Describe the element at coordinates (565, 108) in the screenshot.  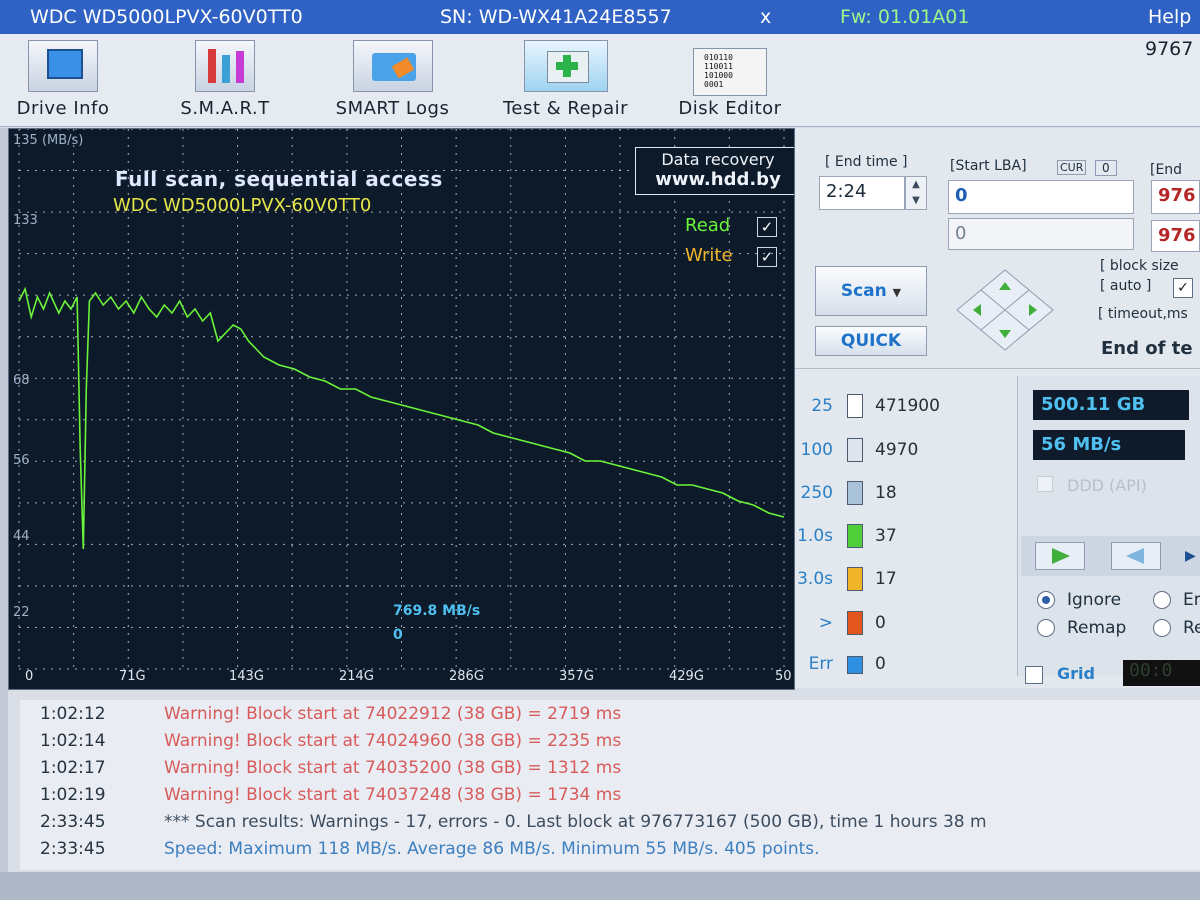
I see `test-repair-label: Test & Repair` at that location.